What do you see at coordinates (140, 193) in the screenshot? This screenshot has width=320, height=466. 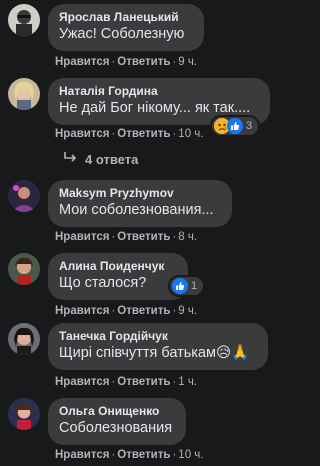 I see `comment-author: Maksym Pryzhymov` at bounding box center [140, 193].